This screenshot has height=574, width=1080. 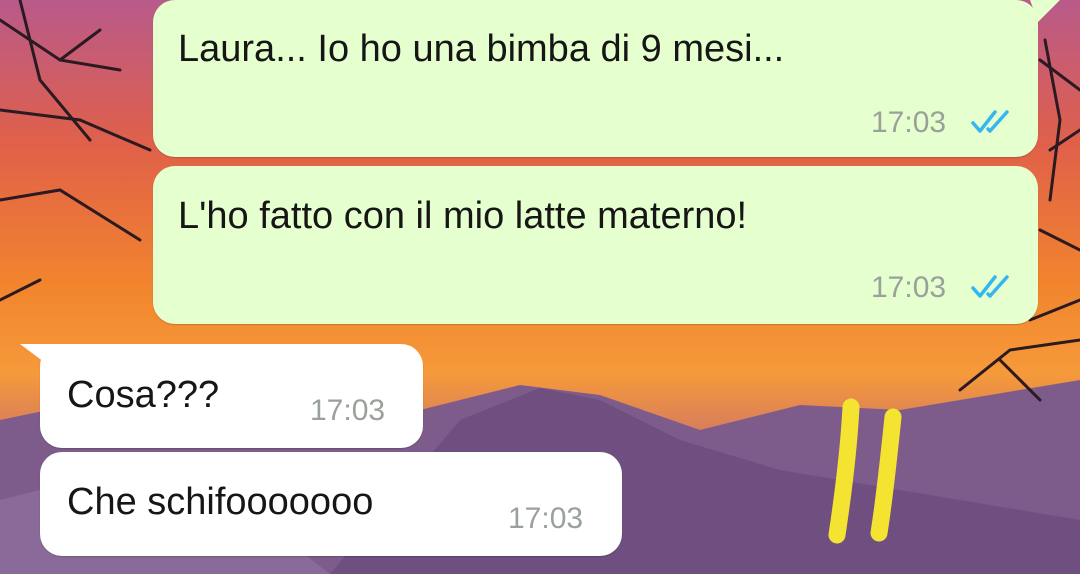 I want to click on message-text: Che schifooooooo, so click(x=220, y=502).